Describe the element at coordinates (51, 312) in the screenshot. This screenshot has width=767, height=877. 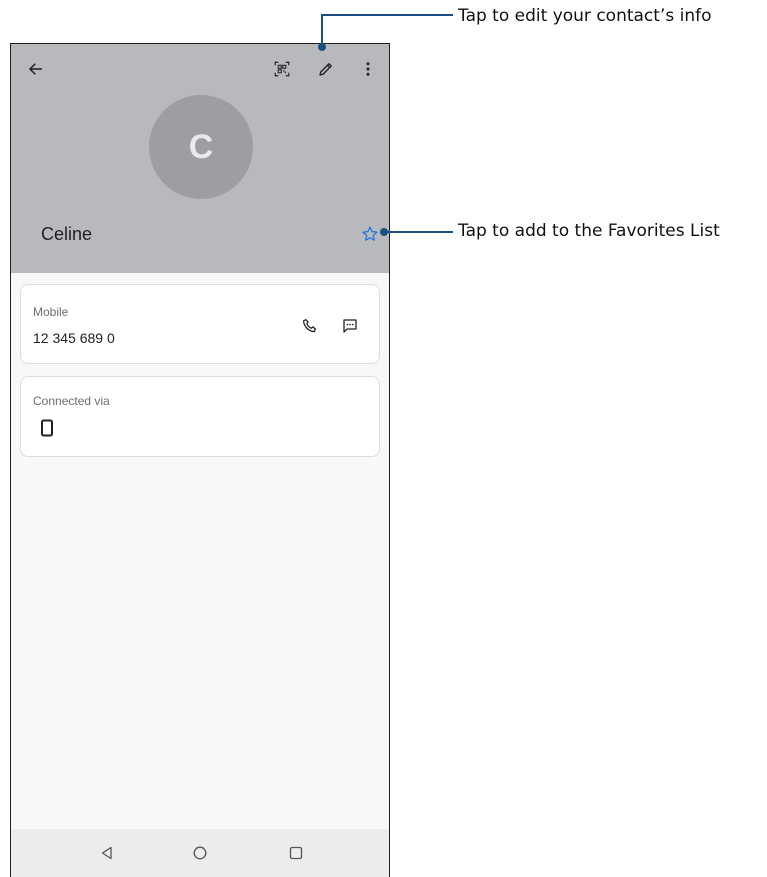
I see `phone-type-label: Mobile` at that location.